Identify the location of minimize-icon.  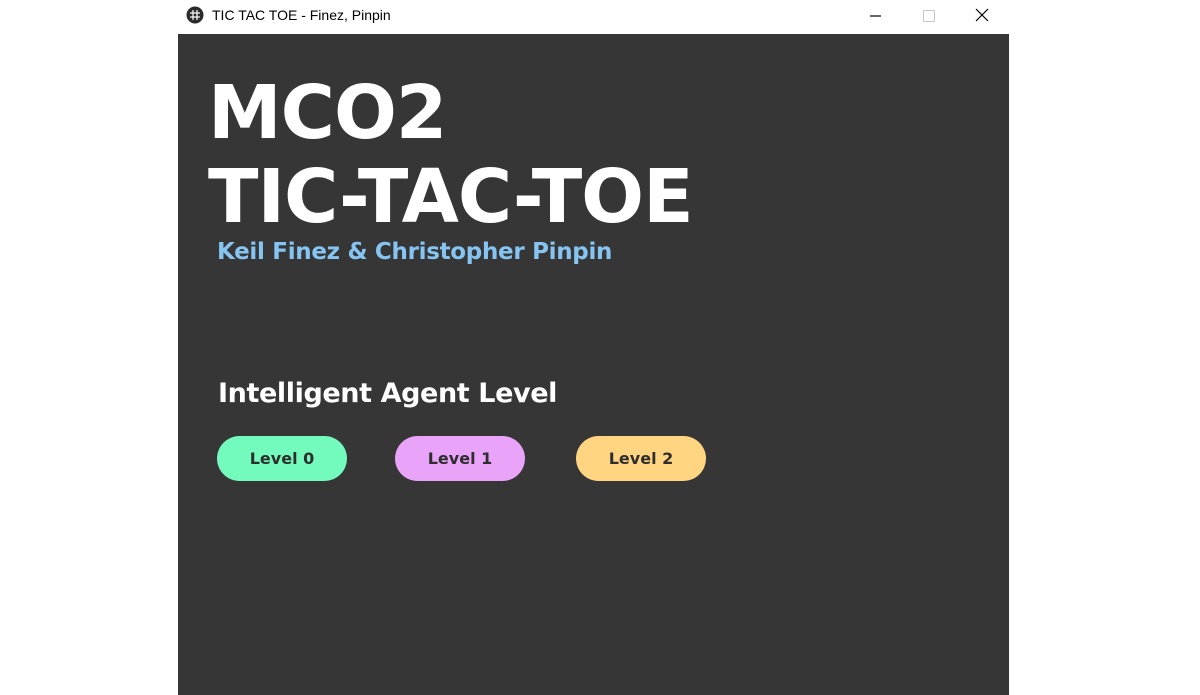
(875, 16).